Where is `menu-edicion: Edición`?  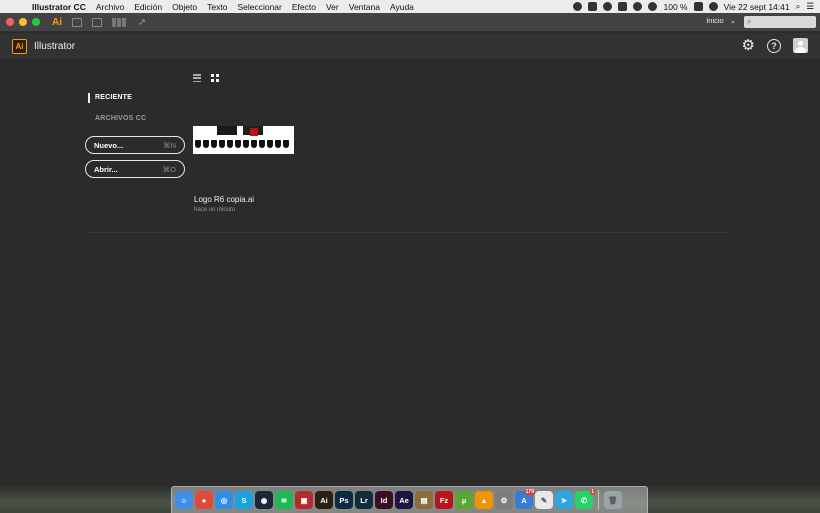 menu-edicion: Edición is located at coordinates (148, 7).